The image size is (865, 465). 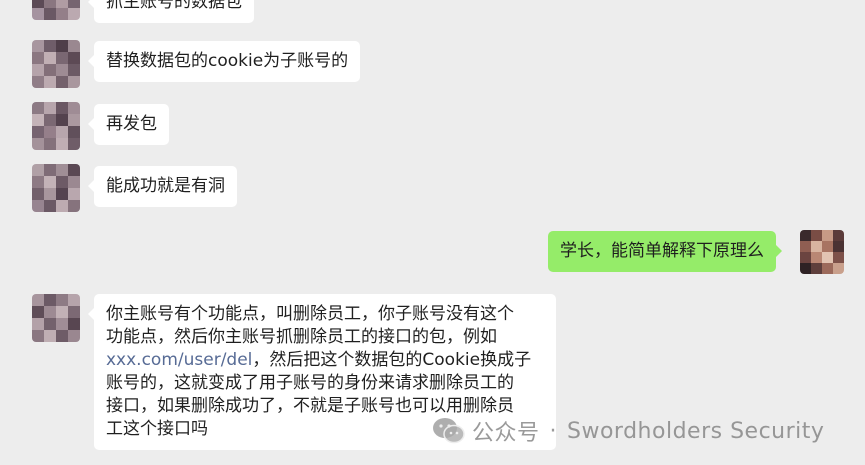 I want to click on message-bubble: 抓主账号的数据包, so click(x=171, y=11).